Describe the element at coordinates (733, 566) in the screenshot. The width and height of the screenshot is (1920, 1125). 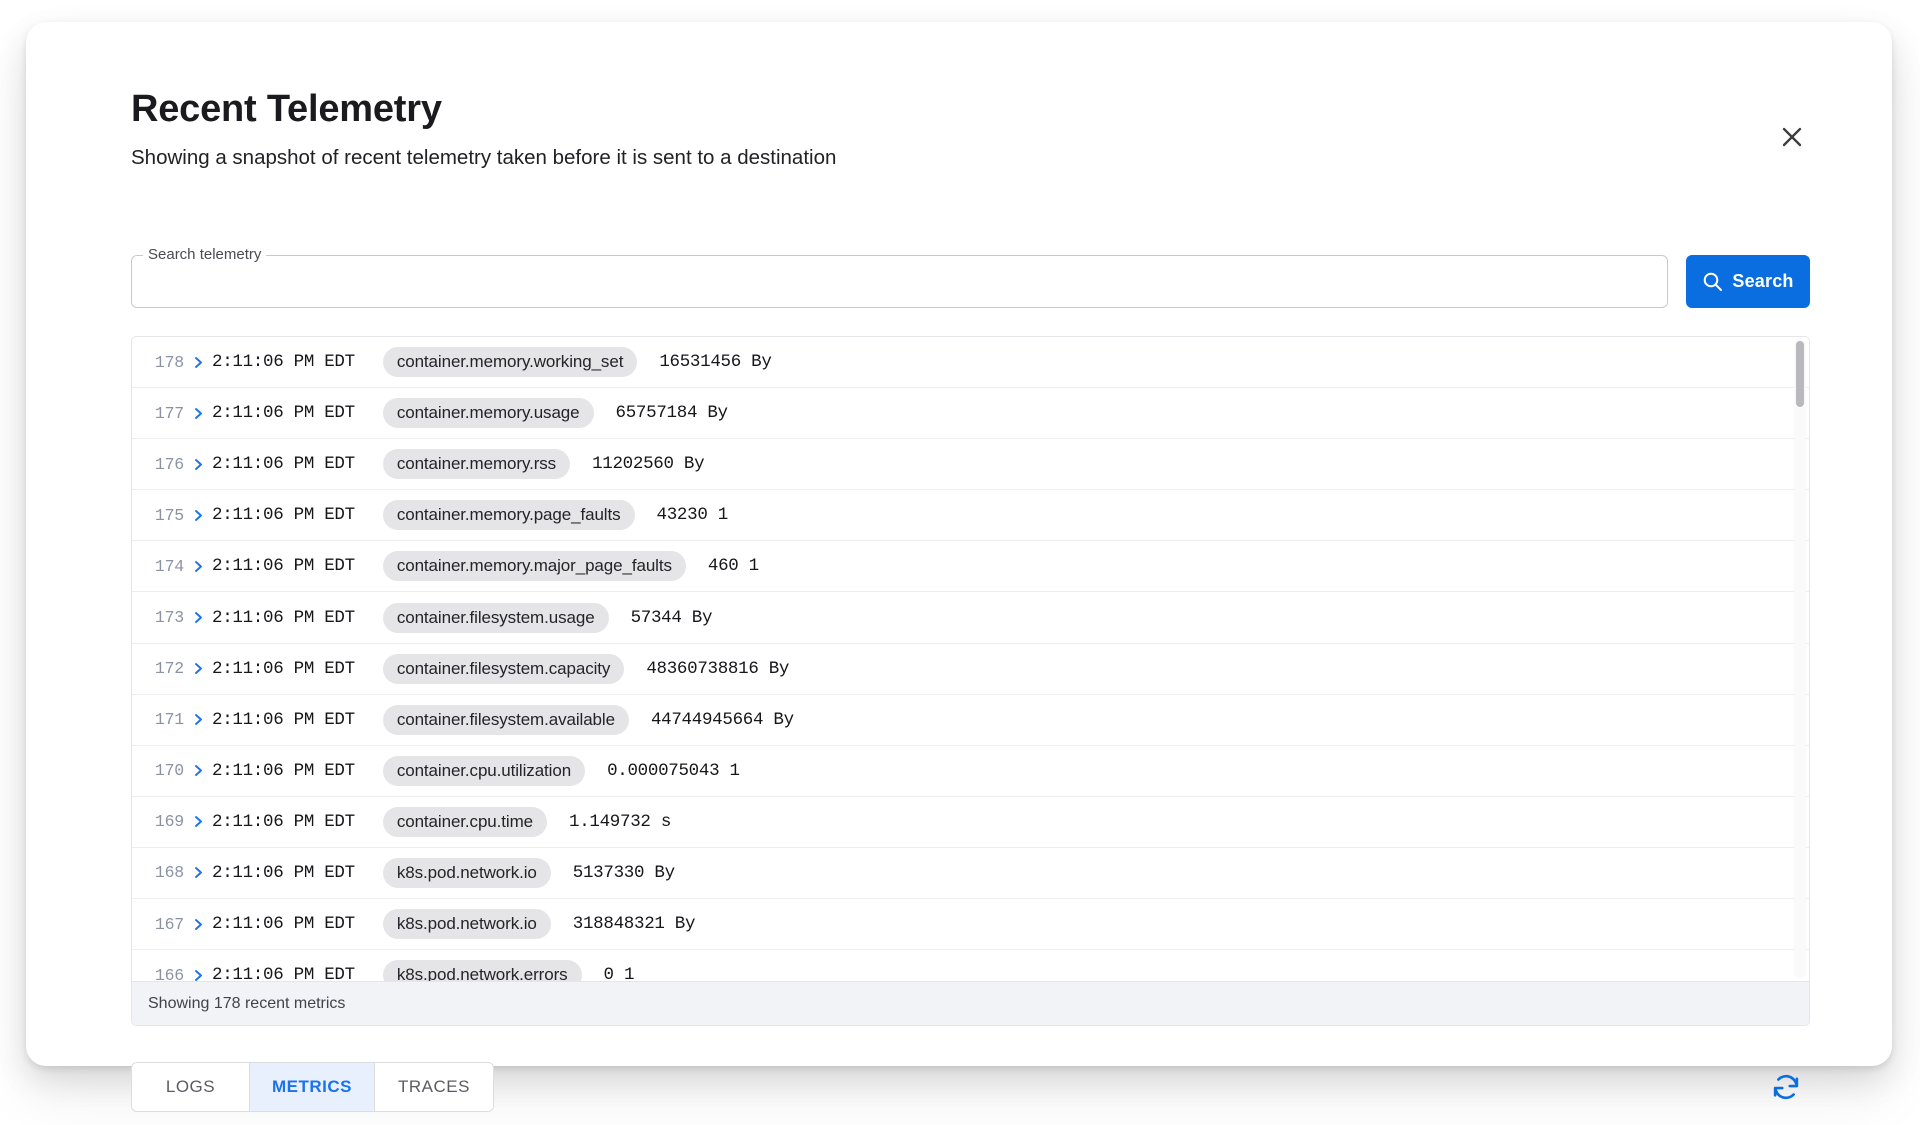
I see `row-value: 460 1` at that location.